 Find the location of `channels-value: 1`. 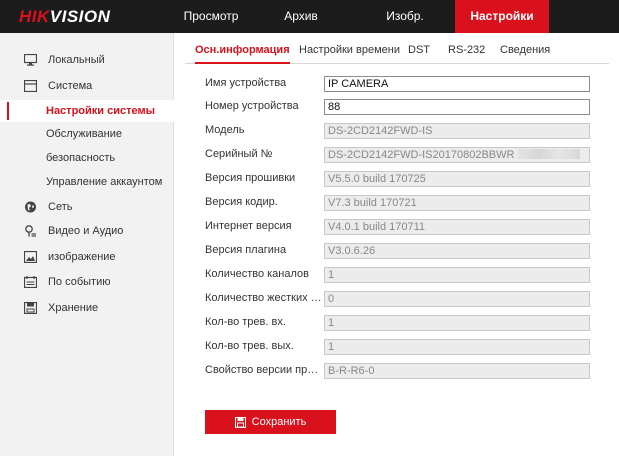

channels-value: 1 is located at coordinates (457, 275).